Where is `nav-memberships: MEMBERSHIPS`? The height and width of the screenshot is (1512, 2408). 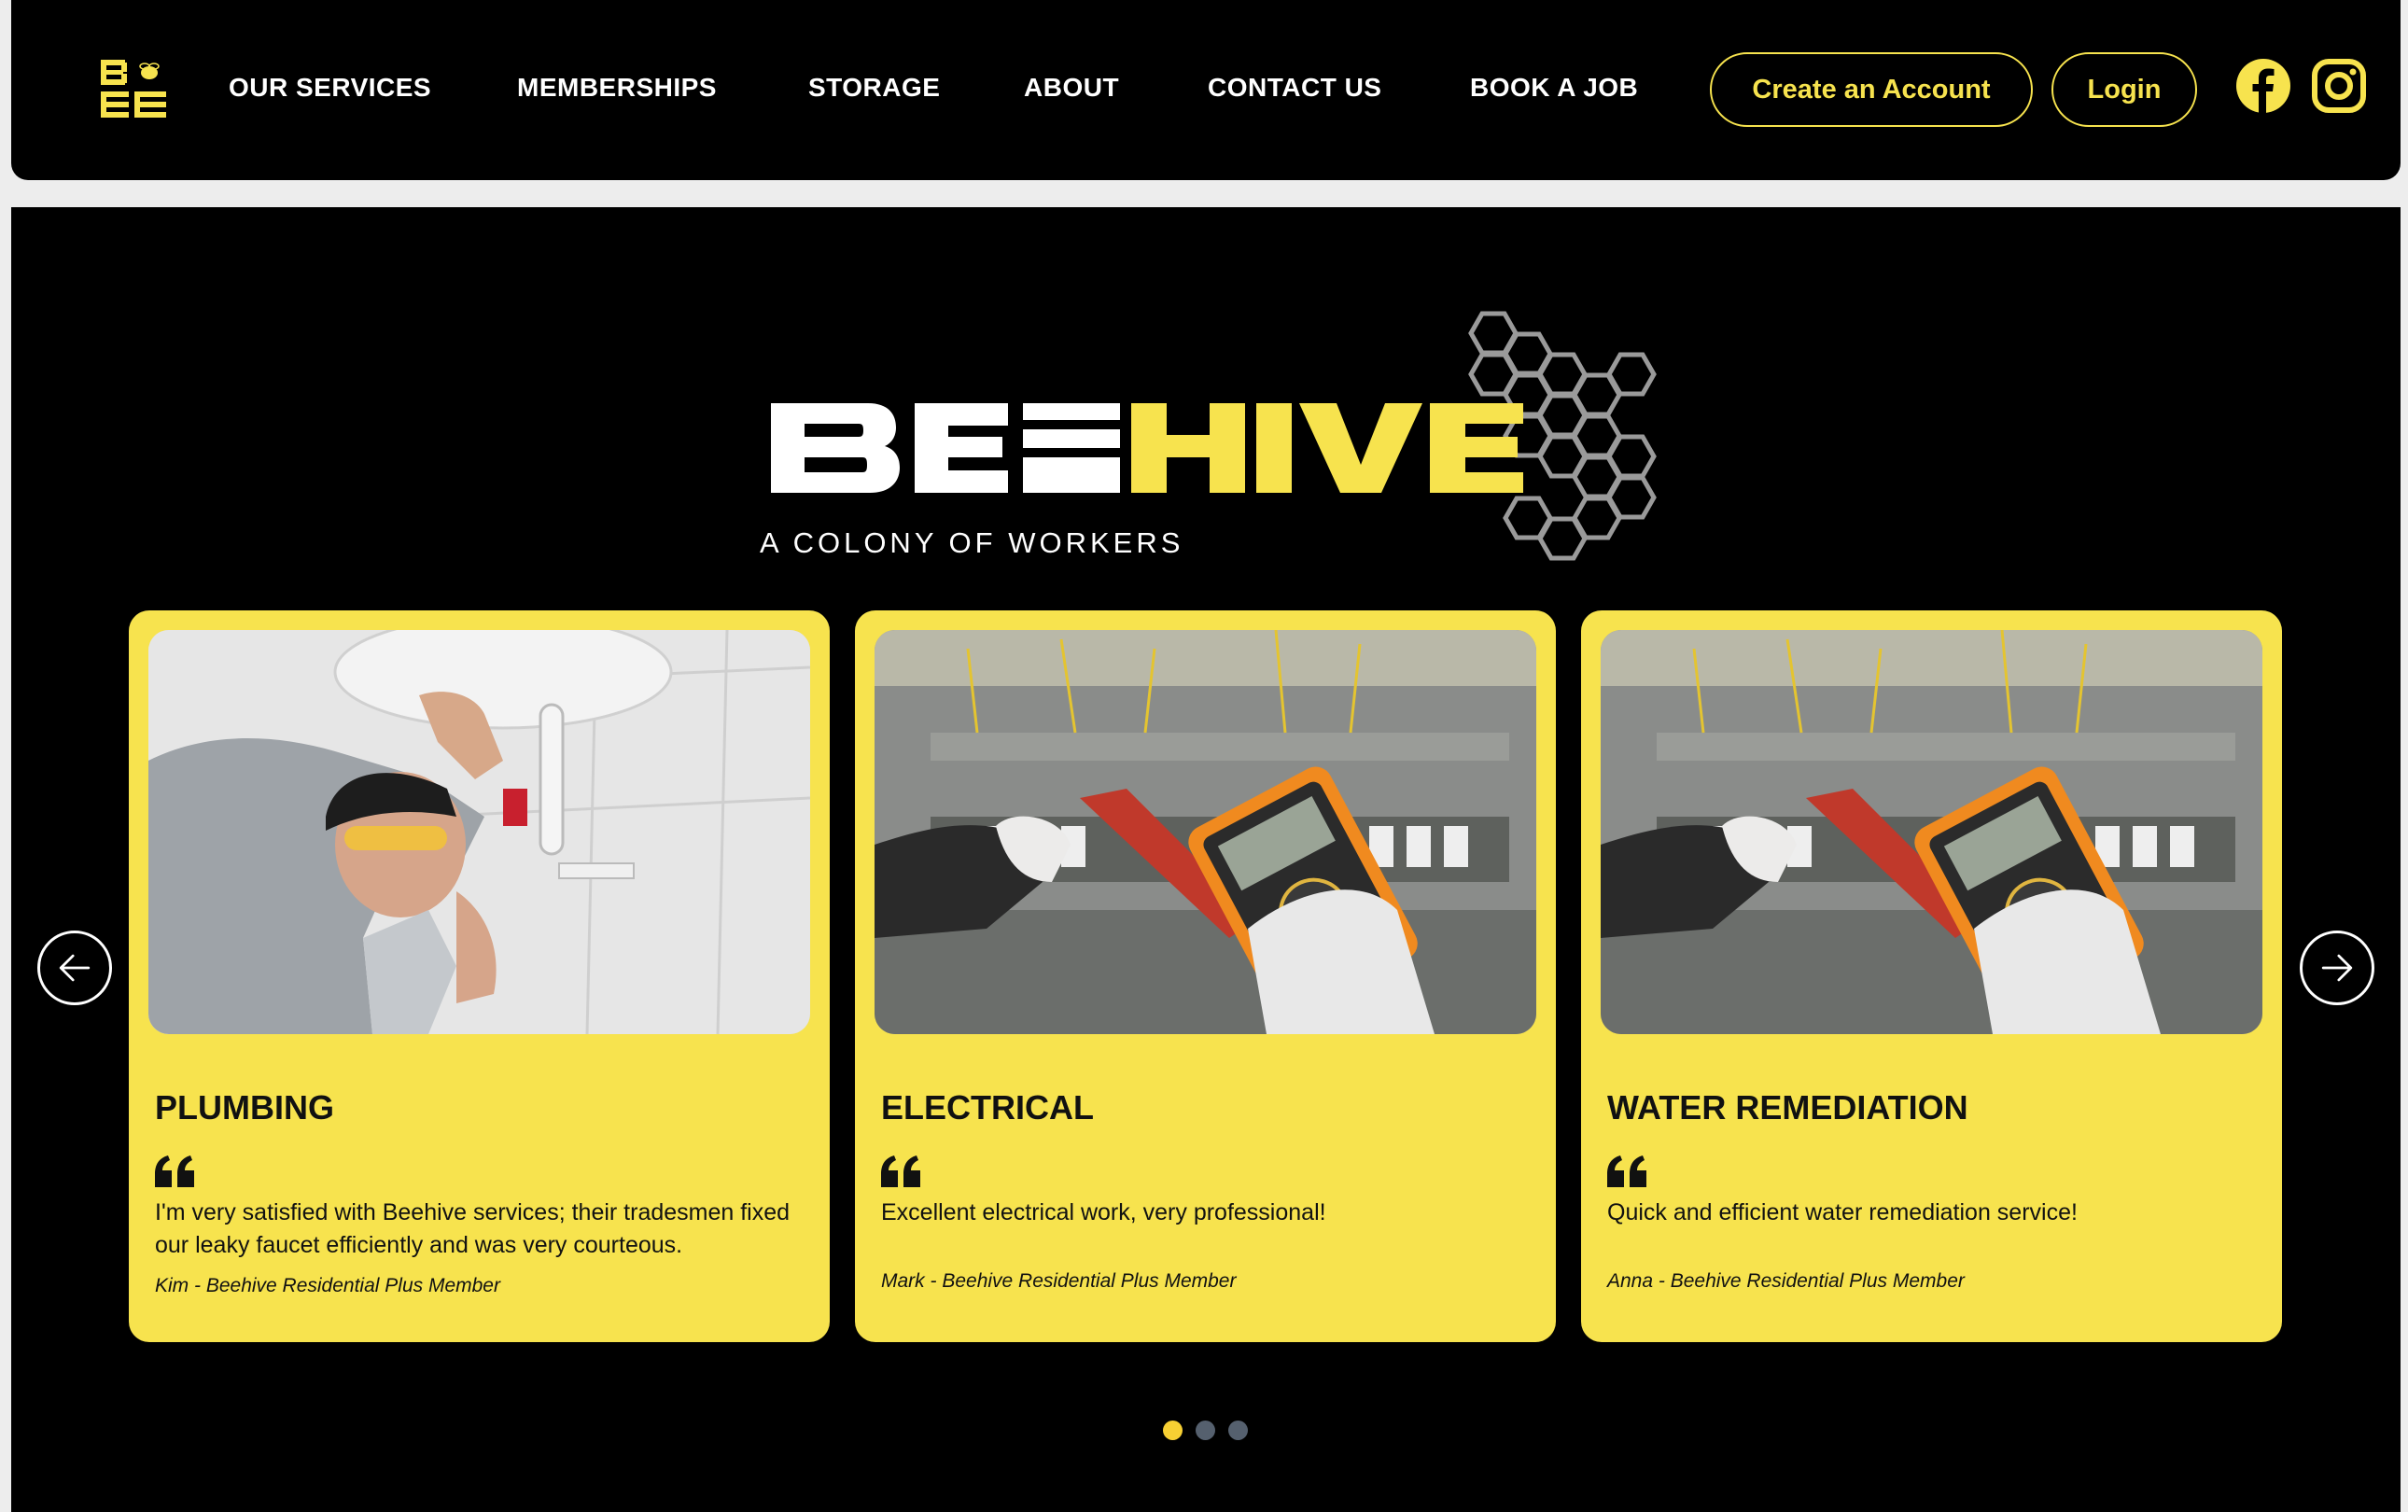 nav-memberships: MEMBERSHIPS is located at coordinates (617, 88).